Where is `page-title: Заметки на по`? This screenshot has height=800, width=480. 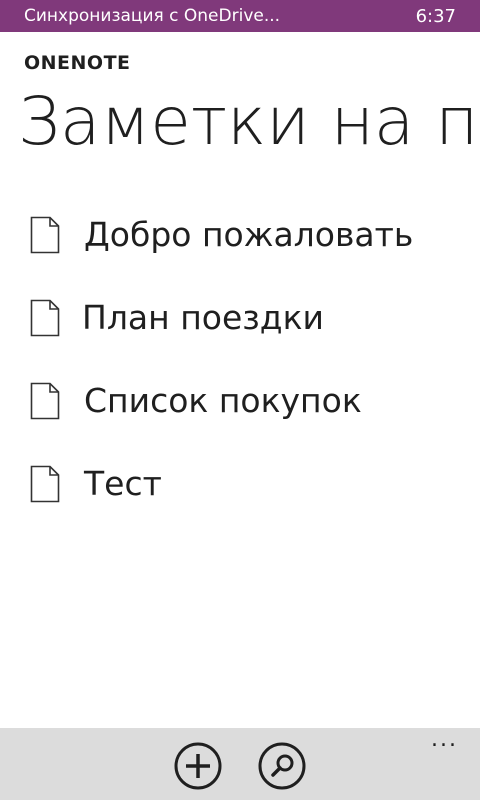
page-title: Заметки на по is located at coordinates (249, 121).